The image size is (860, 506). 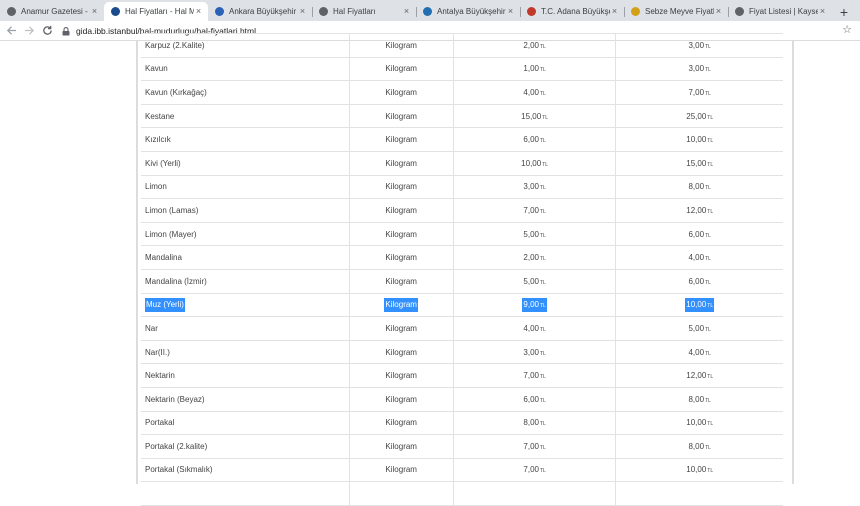 What do you see at coordinates (245, 210) in the screenshot?
I see `product-name-cell: Limon (Lamas)` at bounding box center [245, 210].